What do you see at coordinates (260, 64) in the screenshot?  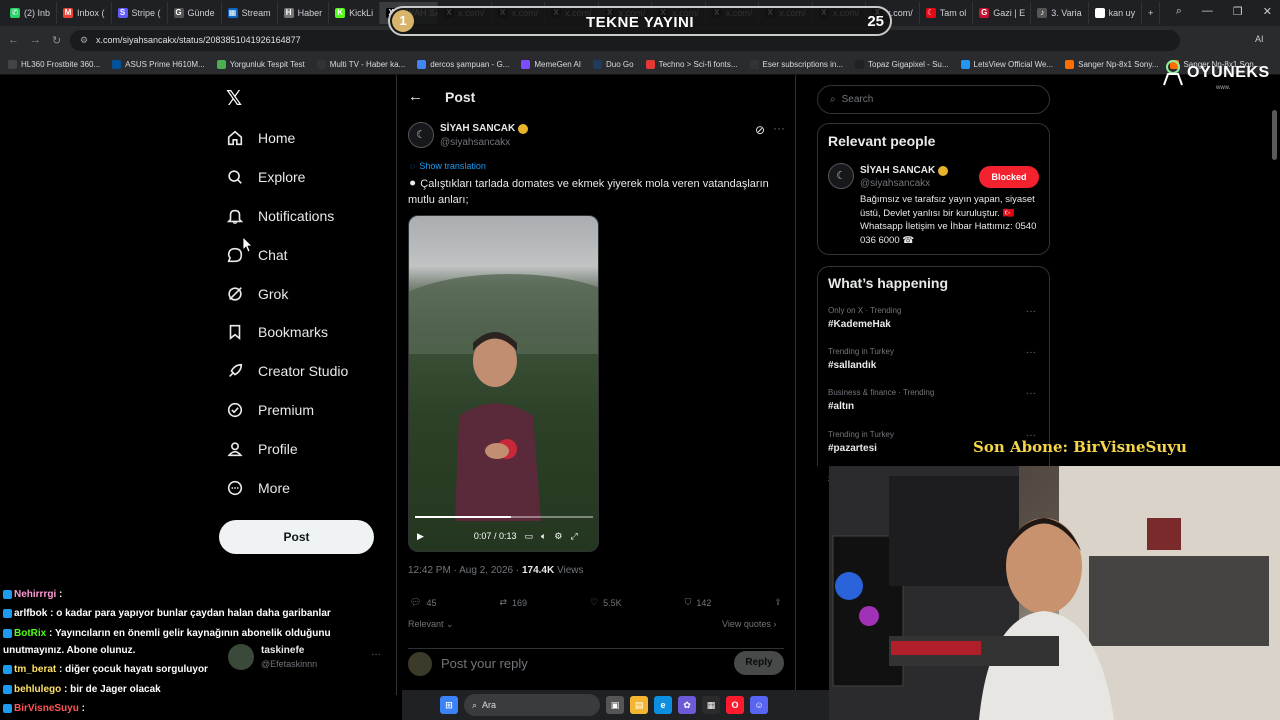 I see `bookmark-item: Yorgunluk Tespit Test` at bounding box center [260, 64].